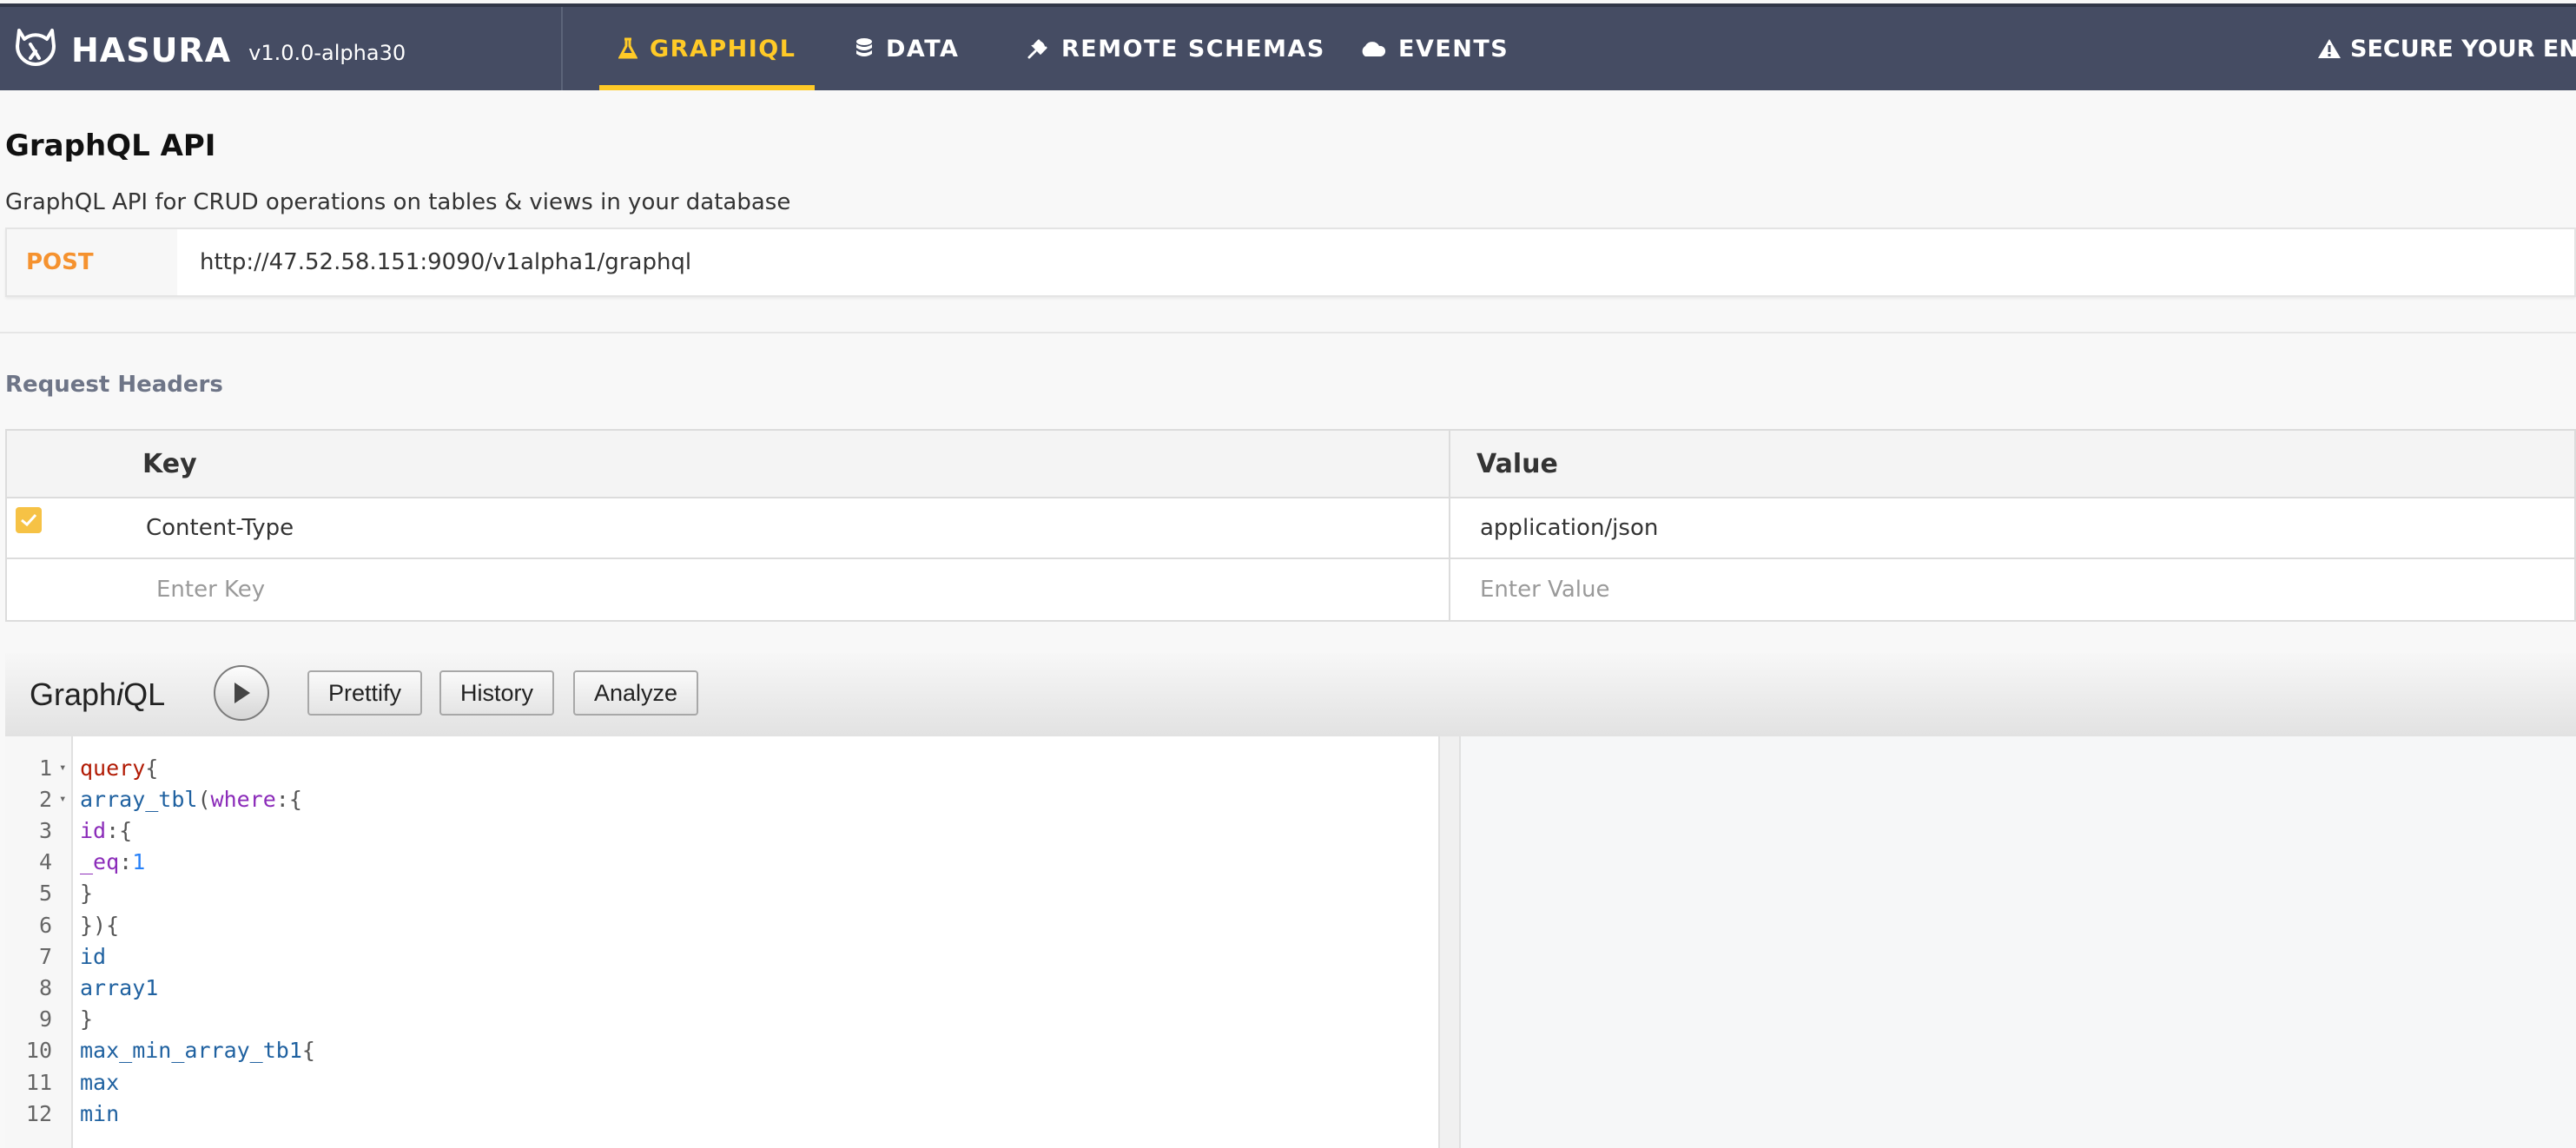 This screenshot has height=1148, width=2576. What do you see at coordinates (73, 694) in the screenshot?
I see `graphiql-title-part: Graph` at bounding box center [73, 694].